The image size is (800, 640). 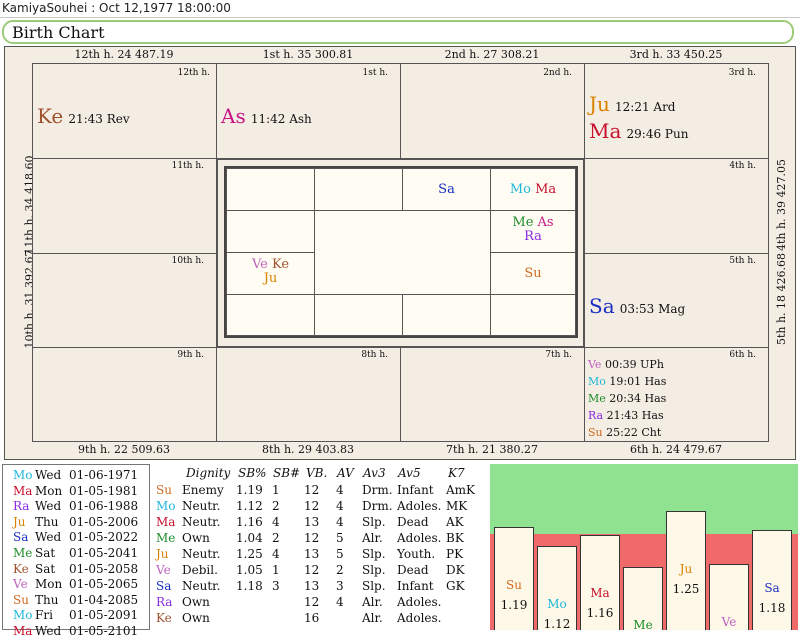 I want to click on chart-bg-above, so click(x=644, y=499).